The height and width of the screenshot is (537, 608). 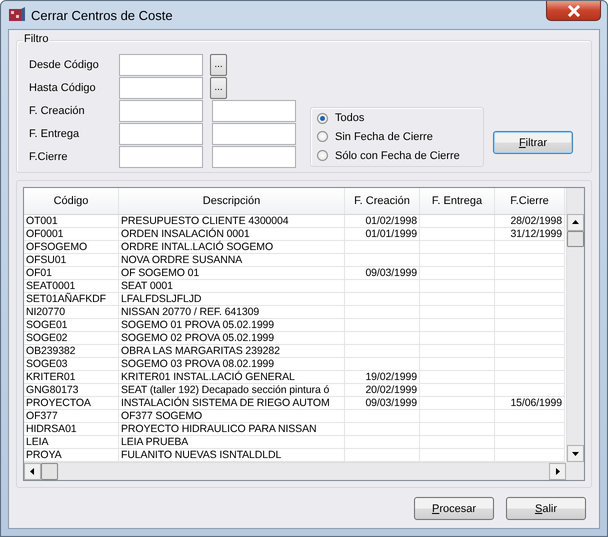 I want to click on column-header: F. Entrega, so click(x=457, y=201).